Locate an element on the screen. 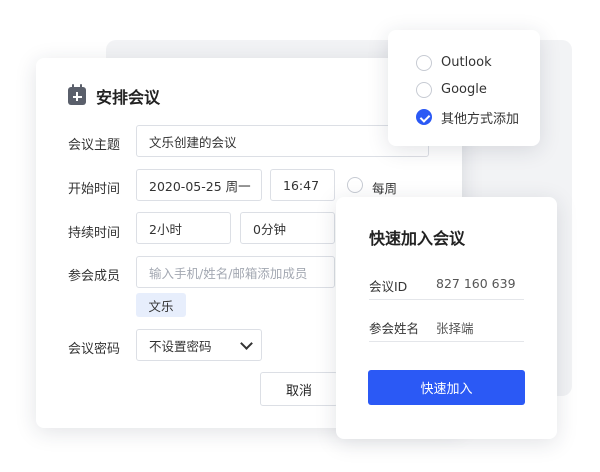 The image size is (600, 472). members-label: 参会成员 is located at coordinates (94, 276).